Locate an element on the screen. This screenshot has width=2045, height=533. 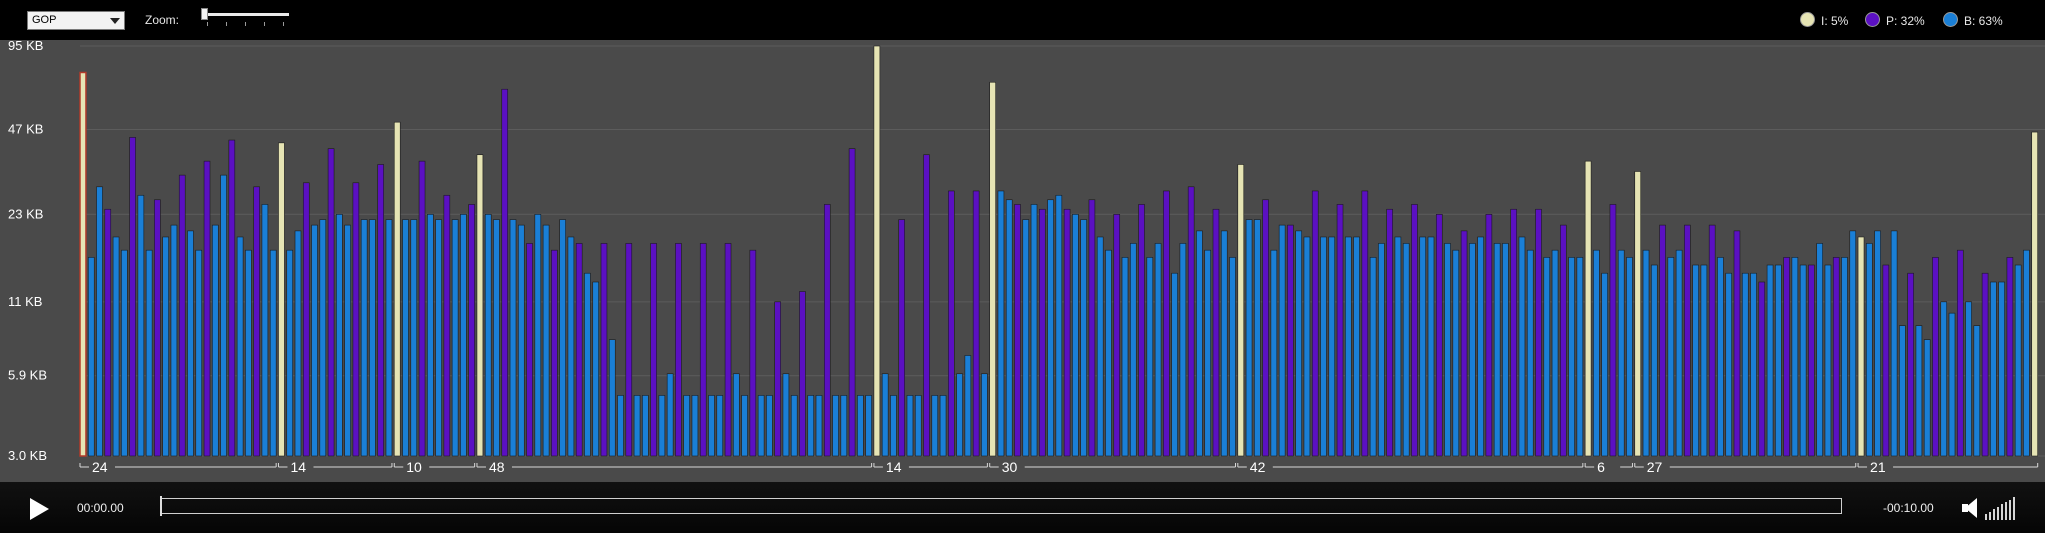
speaker-cone-icon is located at coordinates (1971, 508).